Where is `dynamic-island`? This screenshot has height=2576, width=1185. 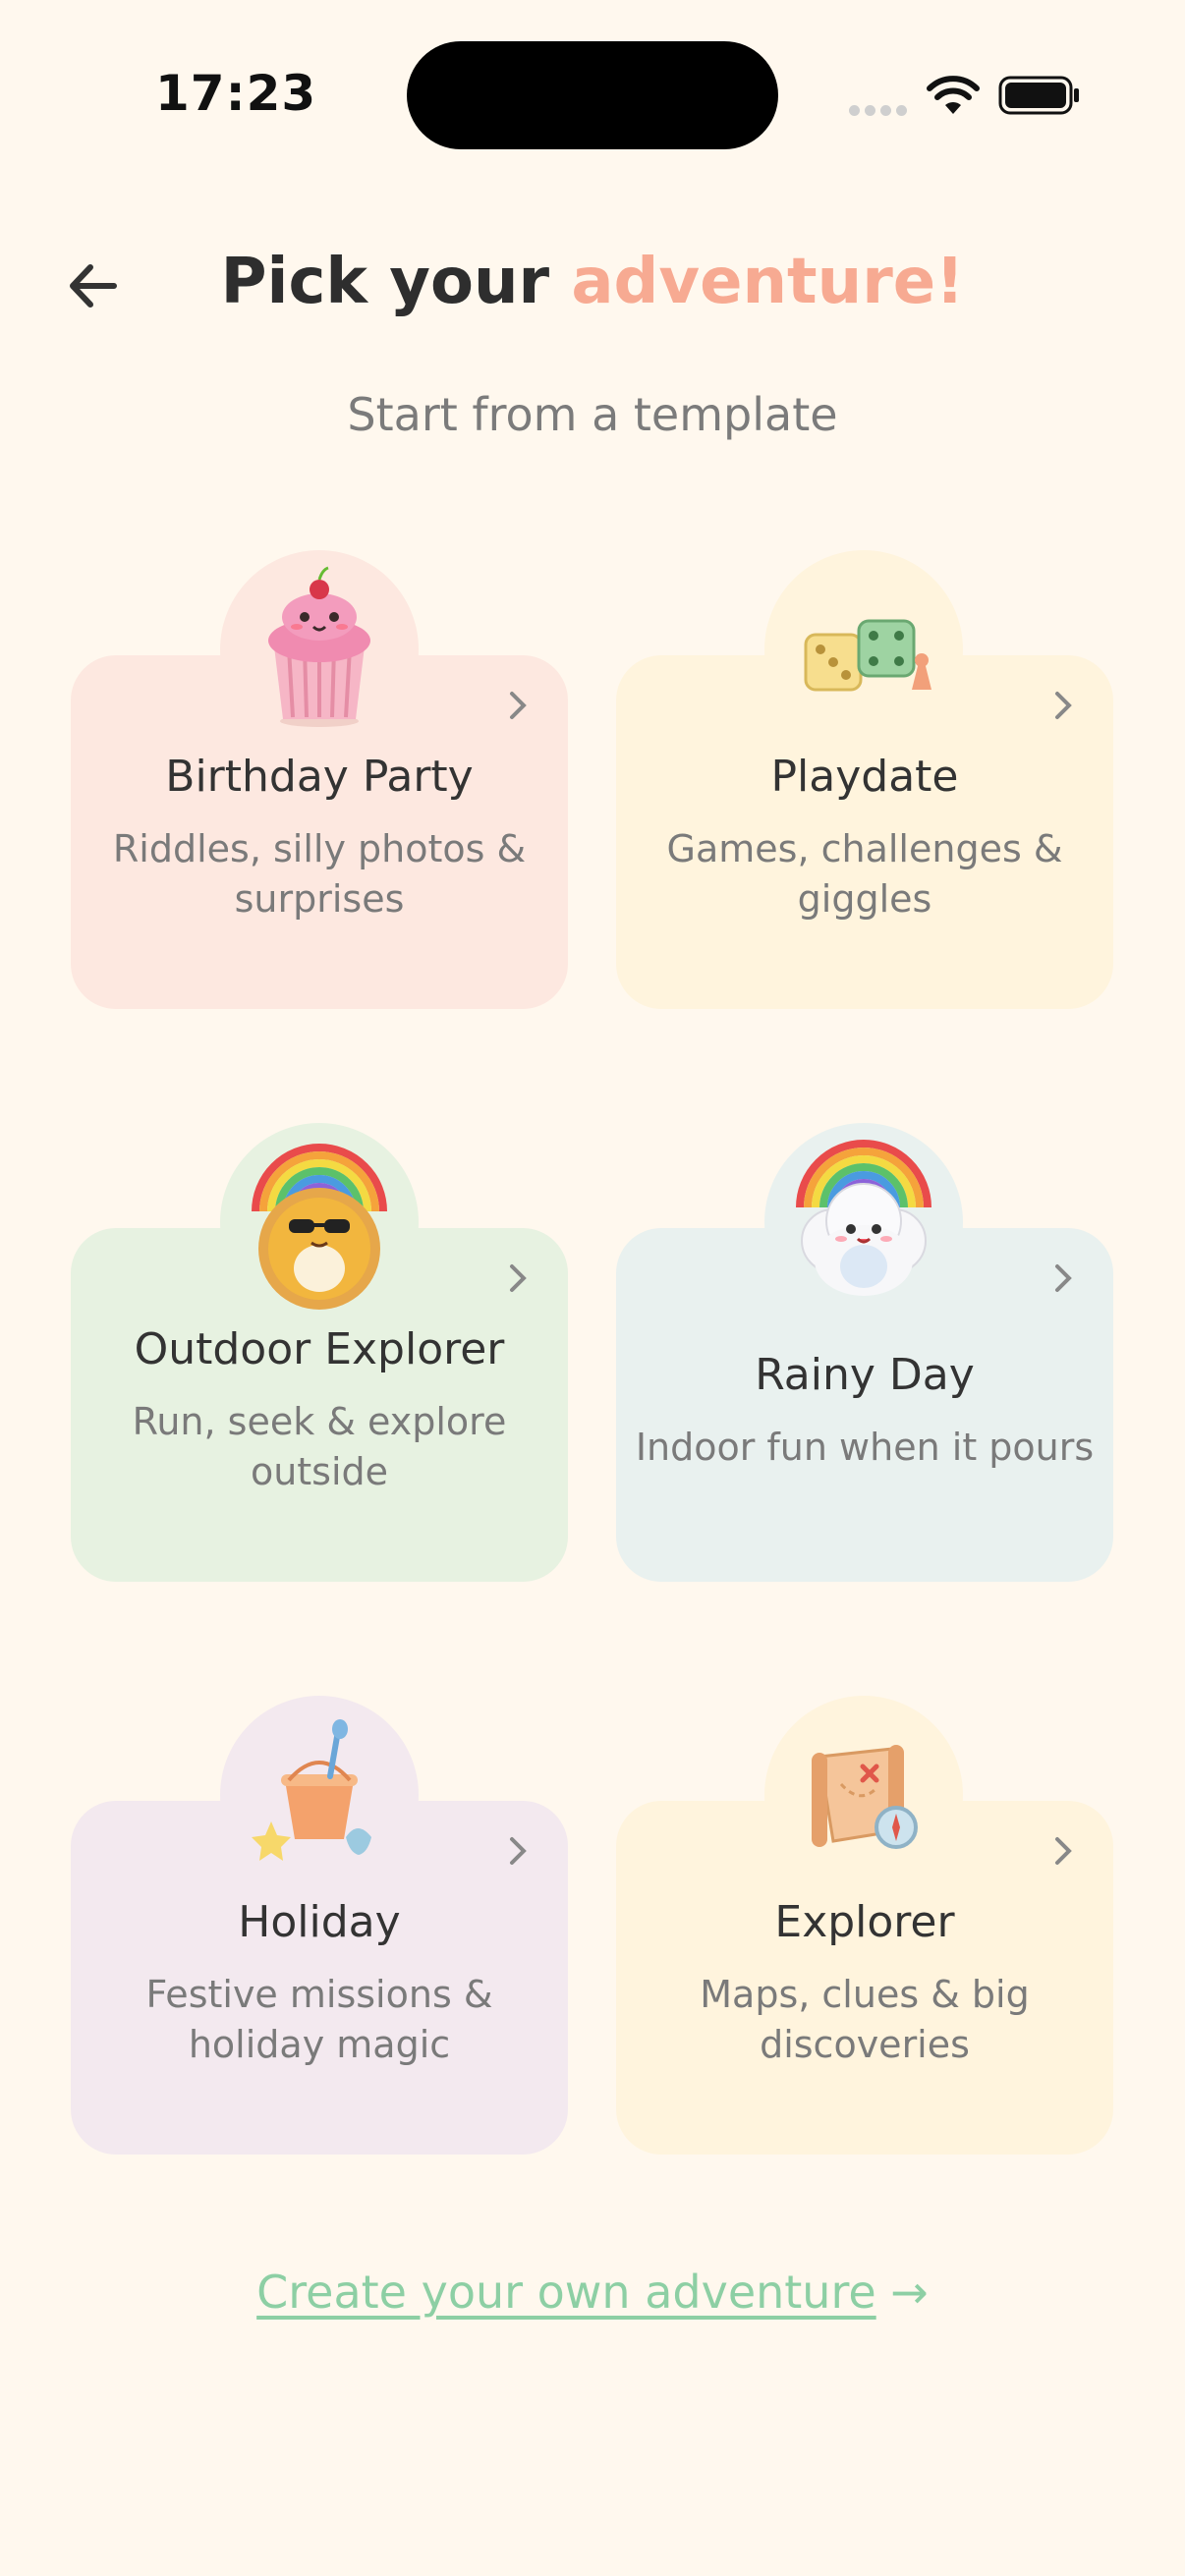
dynamic-island is located at coordinates (592, 95).